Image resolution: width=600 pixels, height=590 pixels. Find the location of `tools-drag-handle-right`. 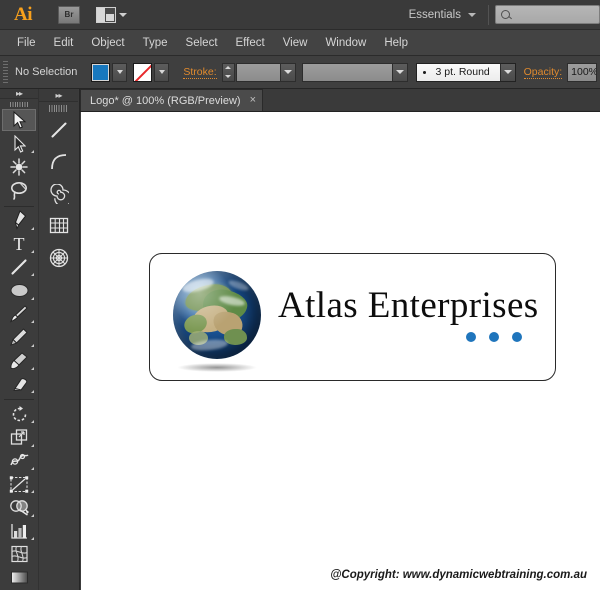

tools-drag-handle-right is located at coordinates (58, 108).